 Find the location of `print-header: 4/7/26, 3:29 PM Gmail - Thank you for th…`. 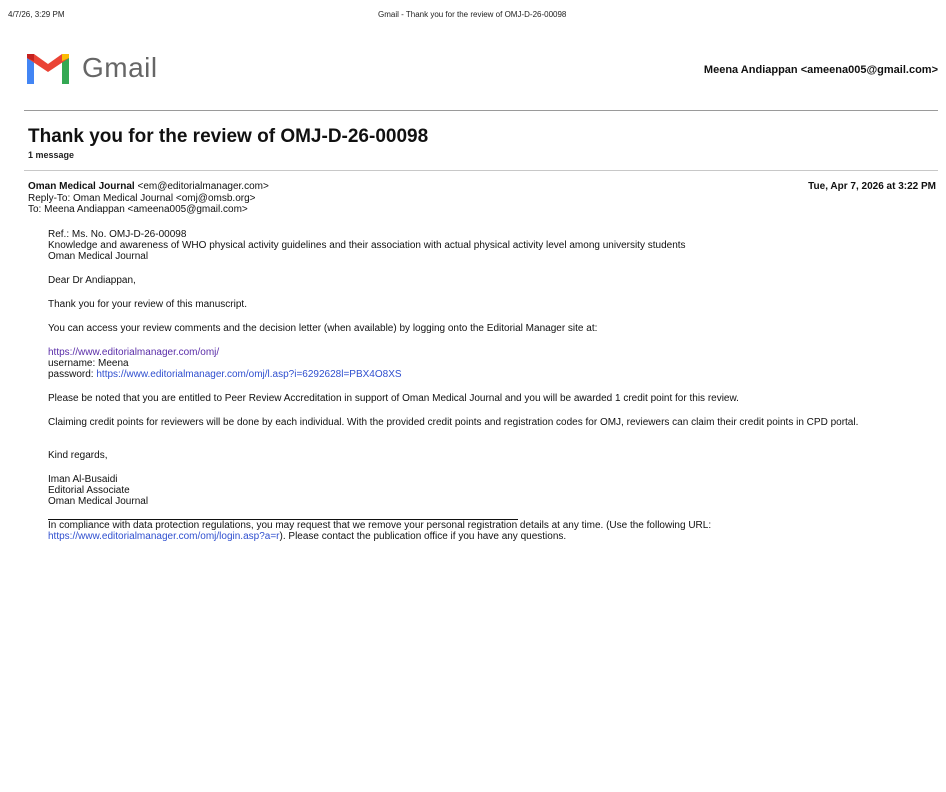

print-header: 4/7/26, 3:29 PM Gmail - Thank you for th… is located at coordinates (473, 17).